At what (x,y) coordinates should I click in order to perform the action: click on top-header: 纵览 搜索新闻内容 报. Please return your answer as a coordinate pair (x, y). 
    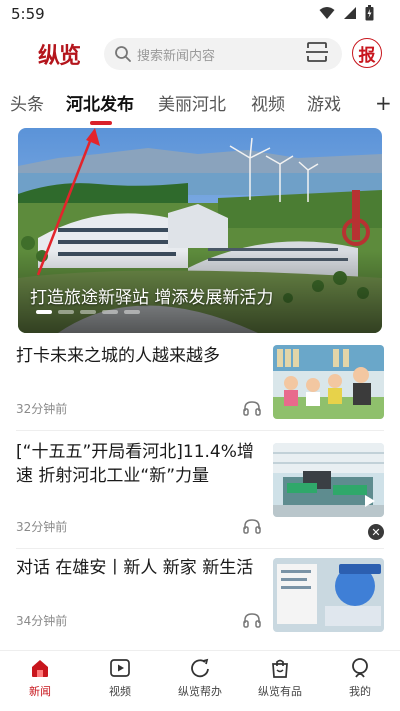
    Looking at the image, I should click on (200, 54).